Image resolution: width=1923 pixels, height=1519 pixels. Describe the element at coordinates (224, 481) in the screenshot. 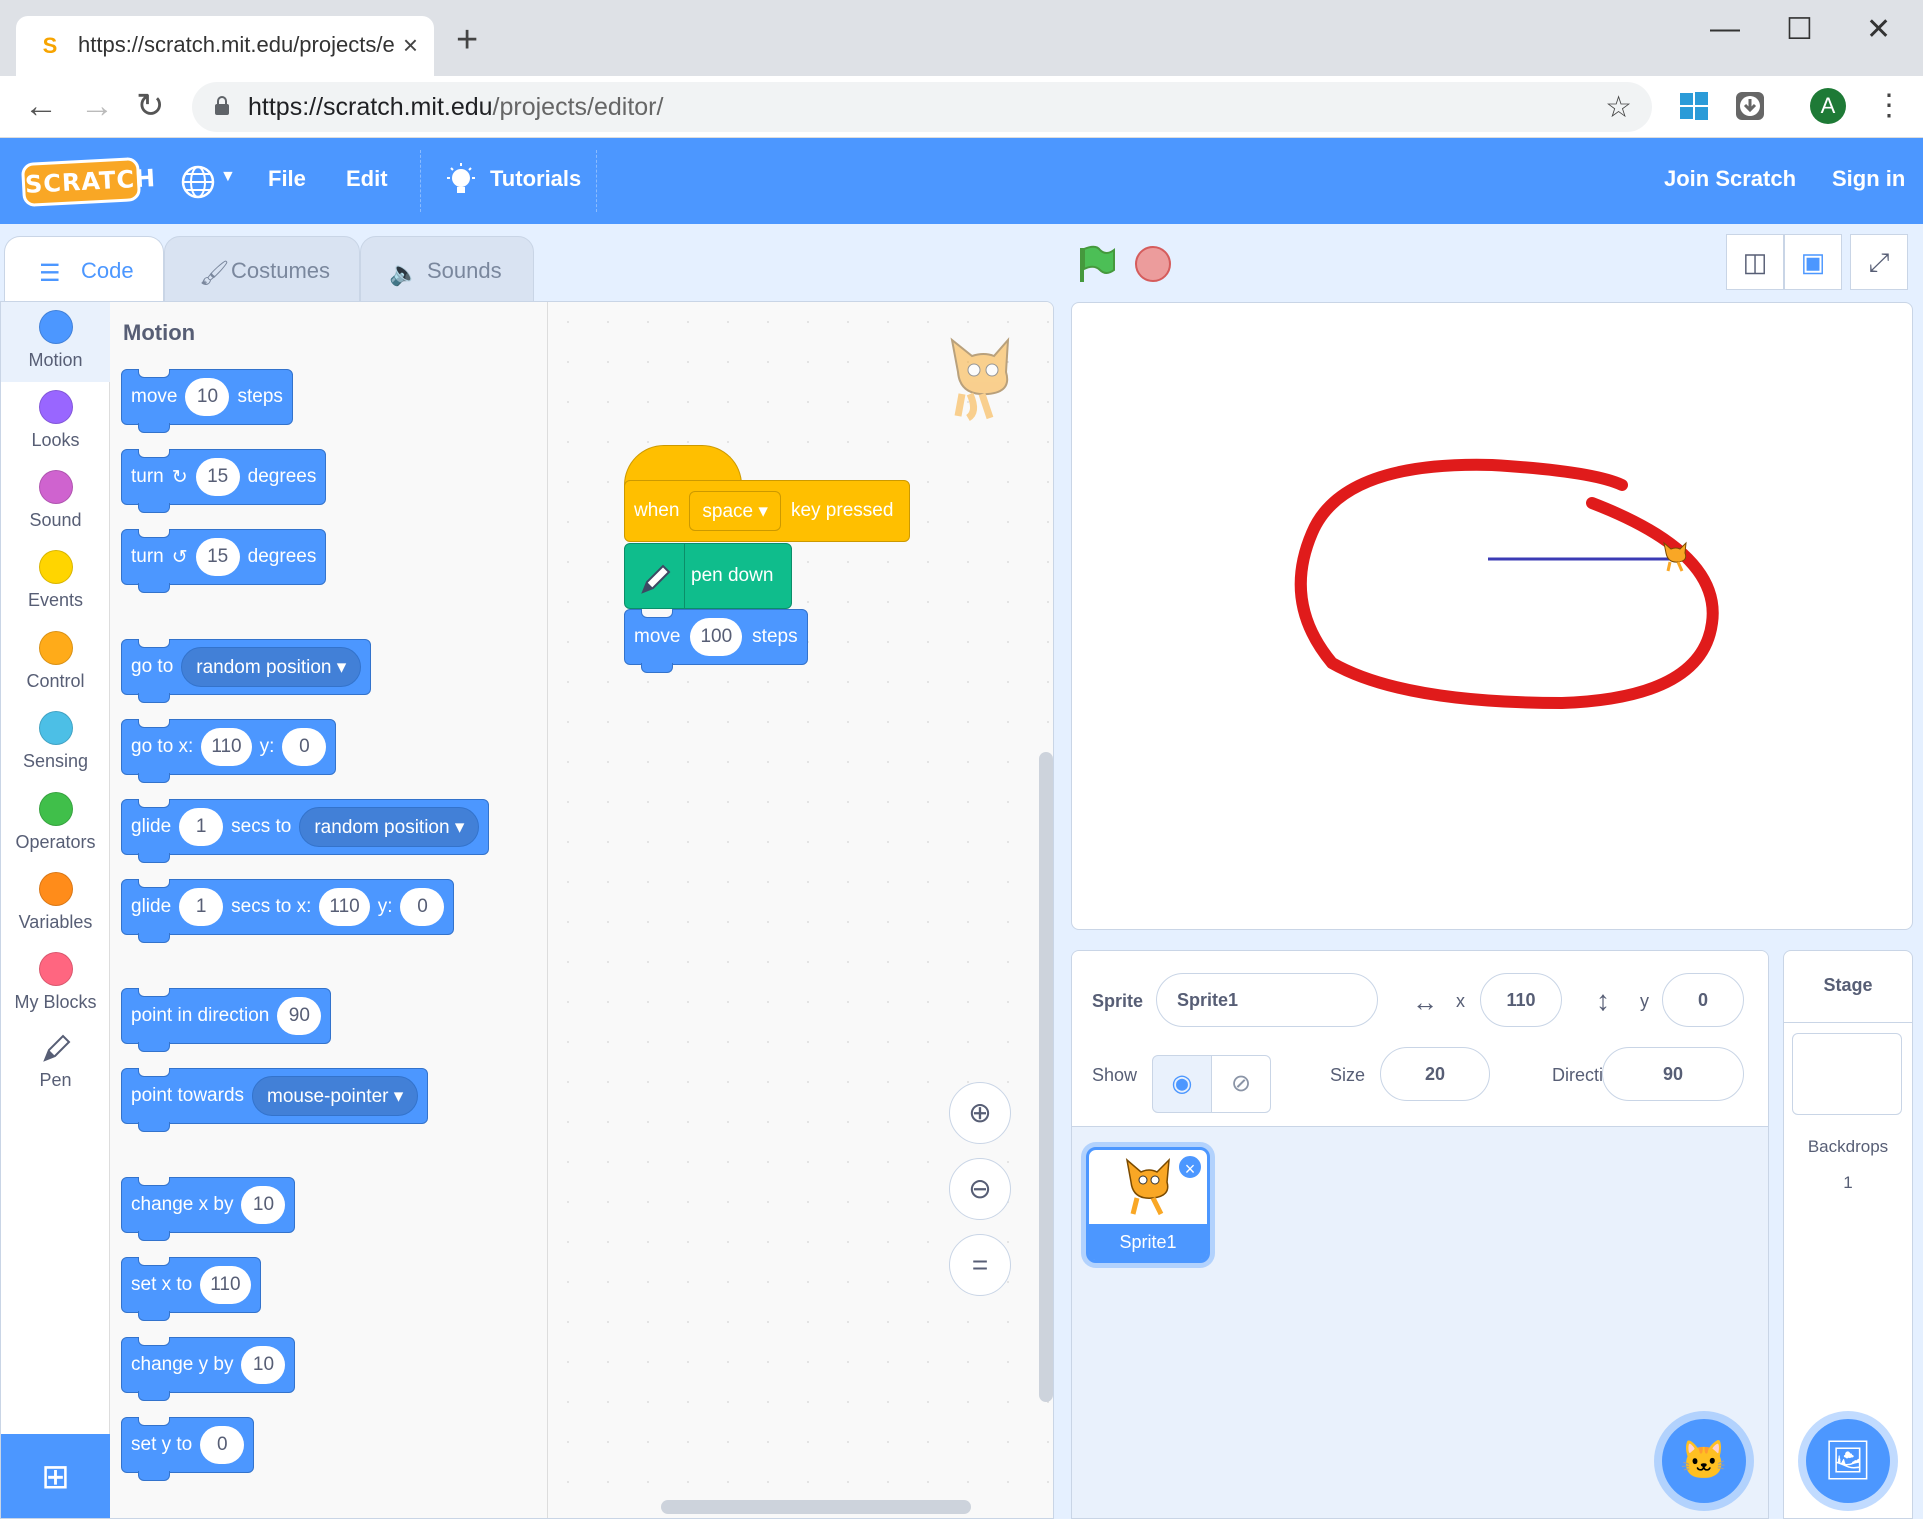

I see `block-turn-right: turn ↻ 15 degrees` at that location.